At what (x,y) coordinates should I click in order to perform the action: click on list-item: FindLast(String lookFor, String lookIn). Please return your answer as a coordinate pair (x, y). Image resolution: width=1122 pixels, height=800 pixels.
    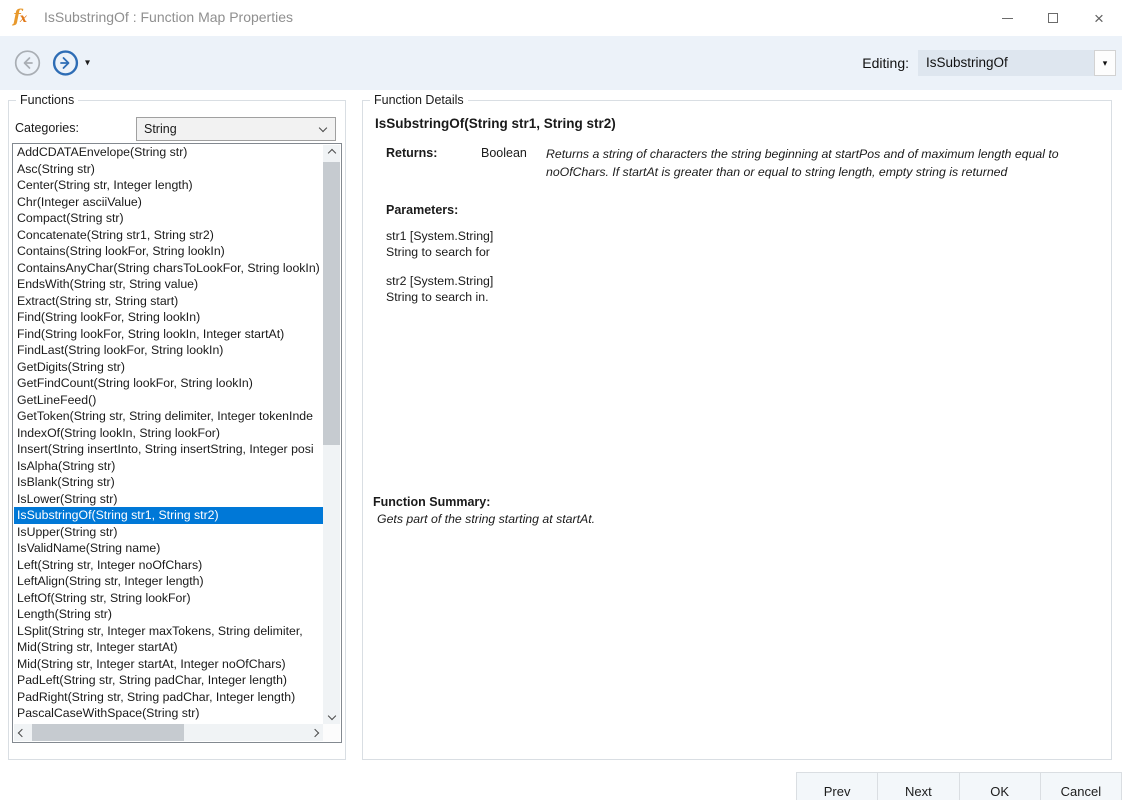
    Looking at the image, I should click on (168, 350).